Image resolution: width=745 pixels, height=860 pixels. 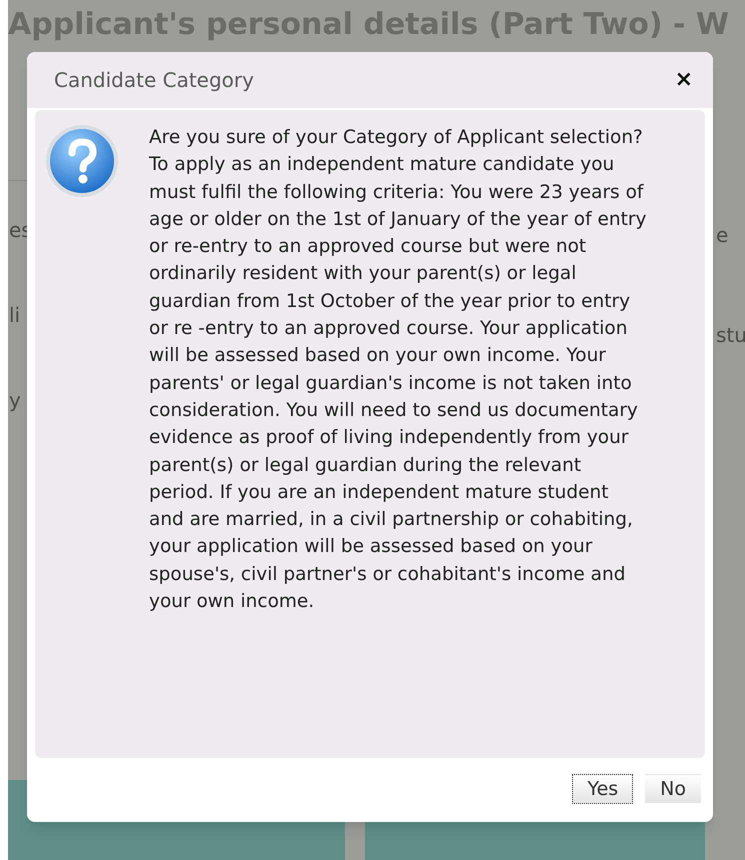 I want to click on dialog-button: No, so click(x=673, y=789).